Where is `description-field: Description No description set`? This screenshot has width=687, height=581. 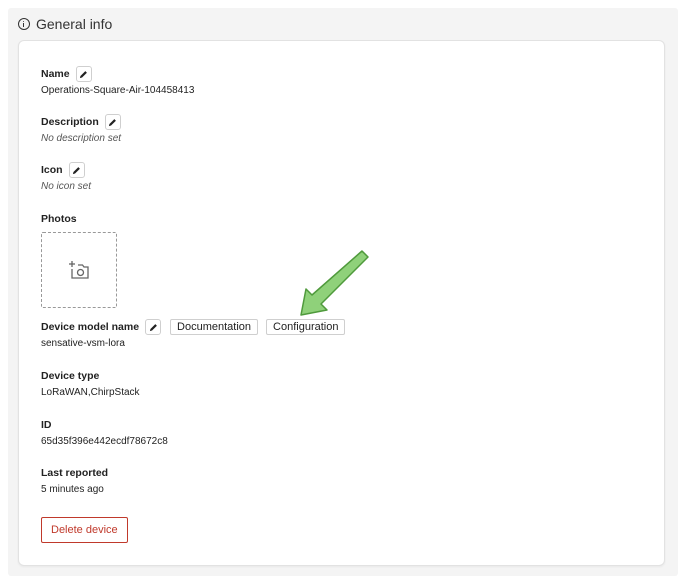 description-field: Description No description set is located at coordinates (81, 128).